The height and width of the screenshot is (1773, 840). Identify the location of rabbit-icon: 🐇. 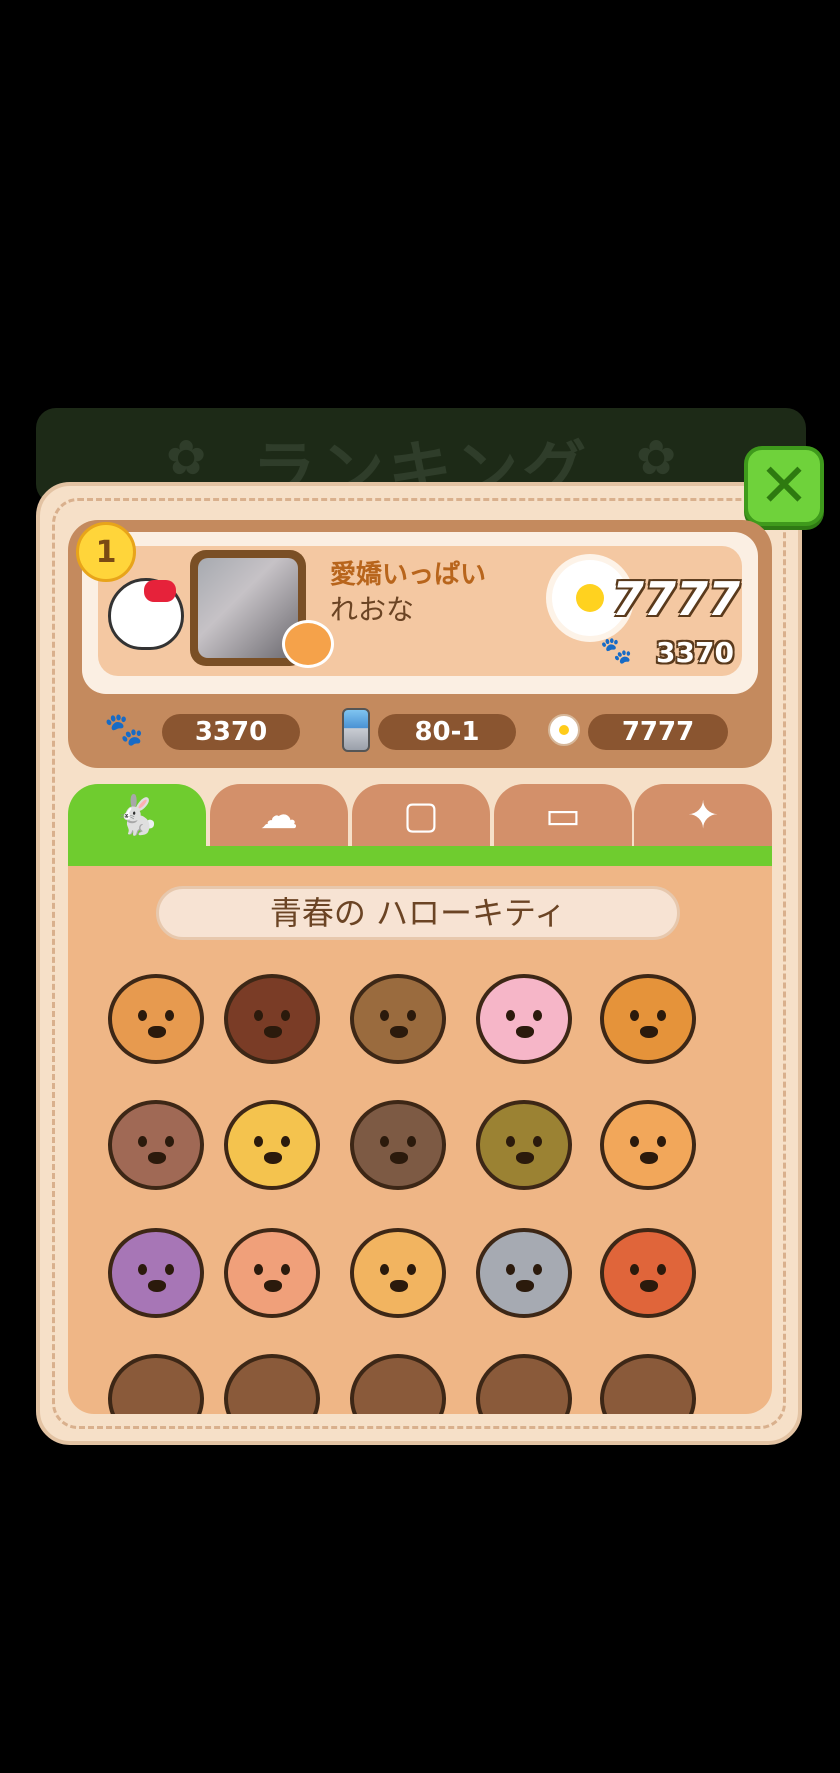
(137, 814).